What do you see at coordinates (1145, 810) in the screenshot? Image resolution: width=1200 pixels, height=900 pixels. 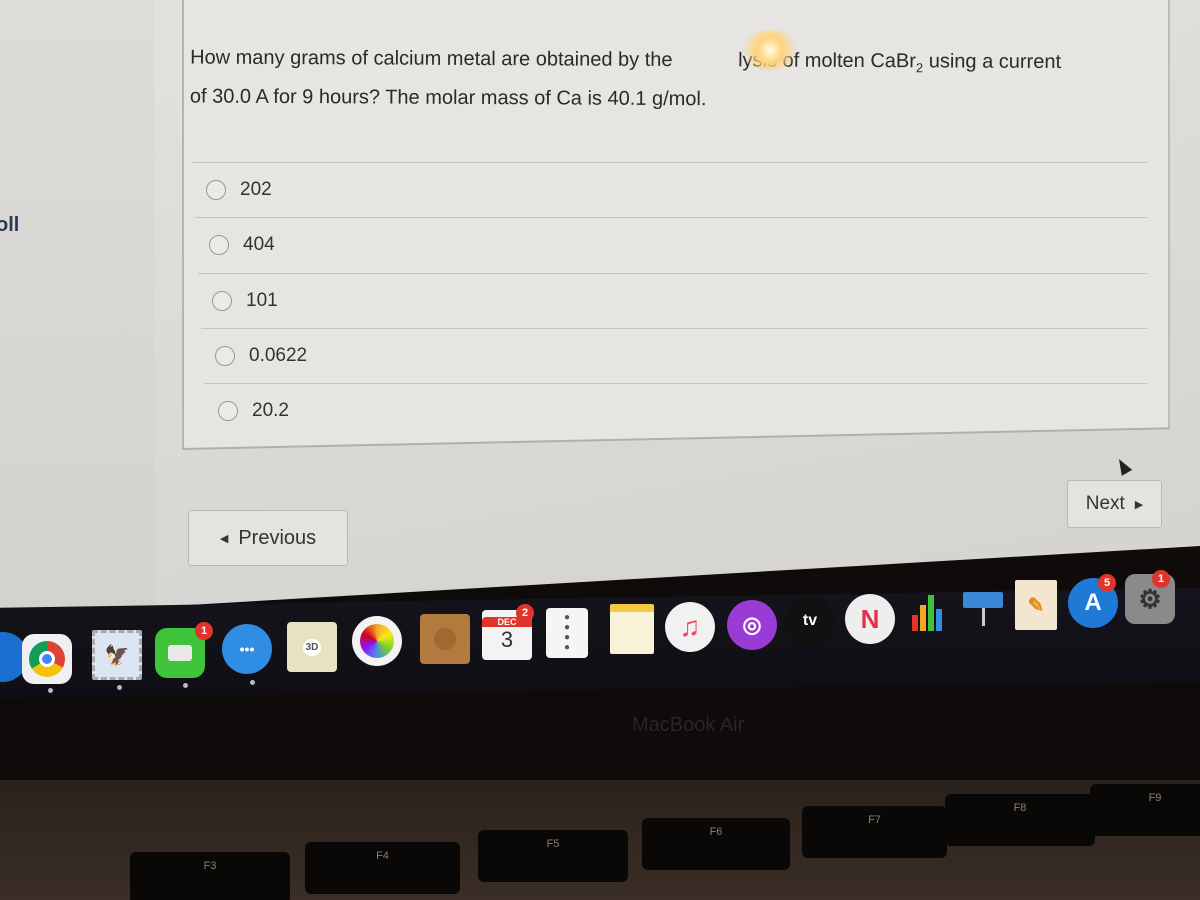 I see `key-f9: F9` at bounding box center [1145, 810].